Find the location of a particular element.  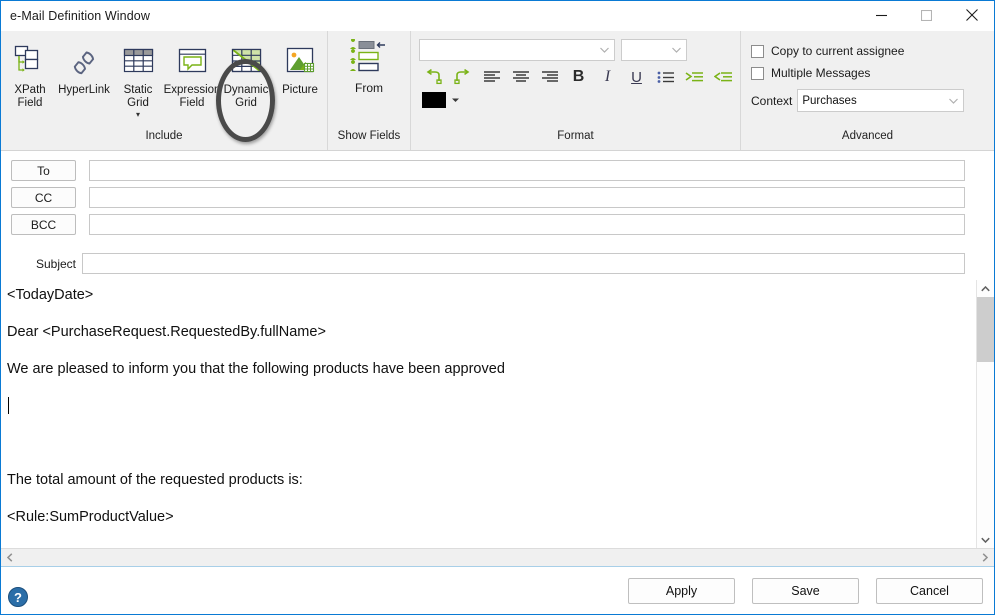

dynamic-grid-button: Dynamic Grid is located at coordinates (246, 73).